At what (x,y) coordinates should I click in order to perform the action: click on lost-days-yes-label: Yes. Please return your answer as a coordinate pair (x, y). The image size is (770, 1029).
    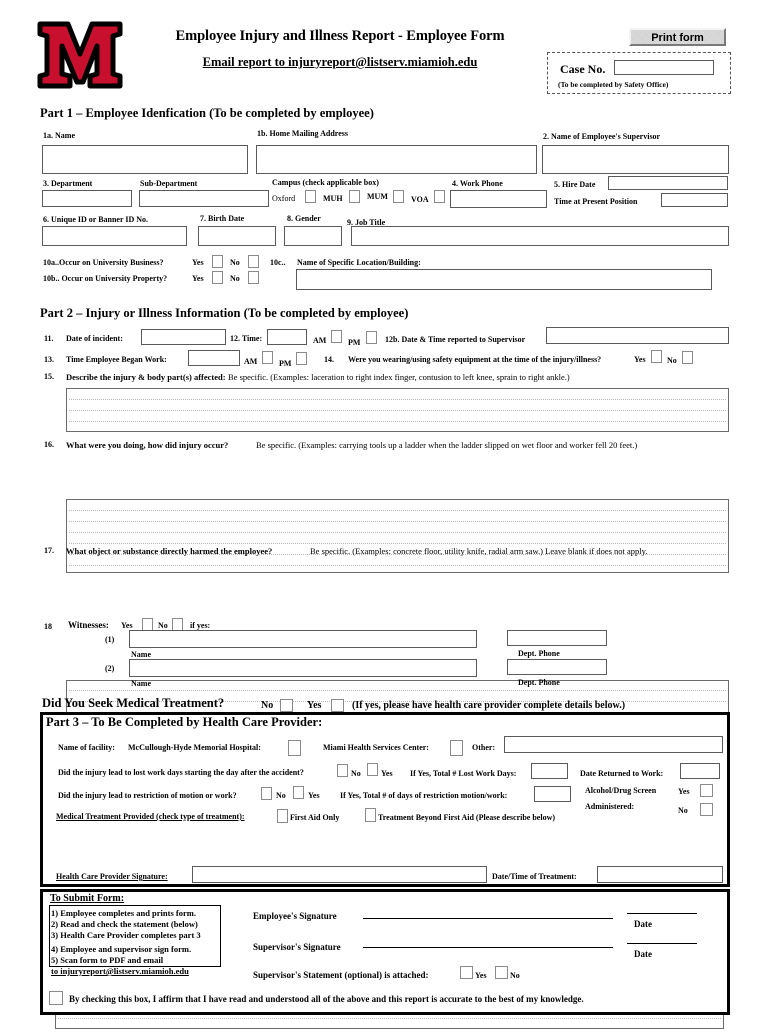
    Looking at the image, I should click on (387, 773).